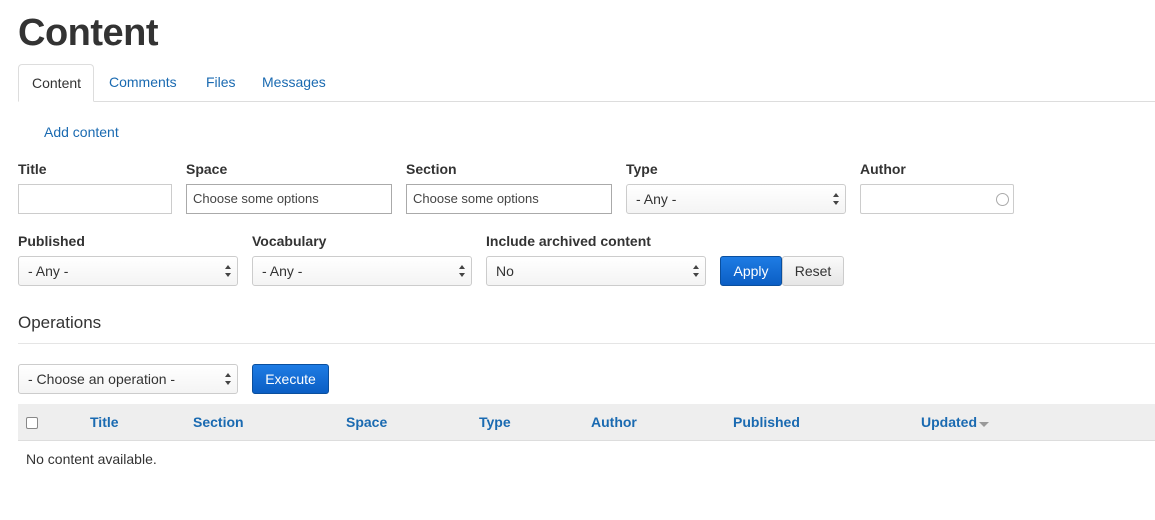 This screenshot has width=1155, height=520. Describe the element at coordinates (614, 422) in the screenshot. I see `column-header-author: Author` at that location.